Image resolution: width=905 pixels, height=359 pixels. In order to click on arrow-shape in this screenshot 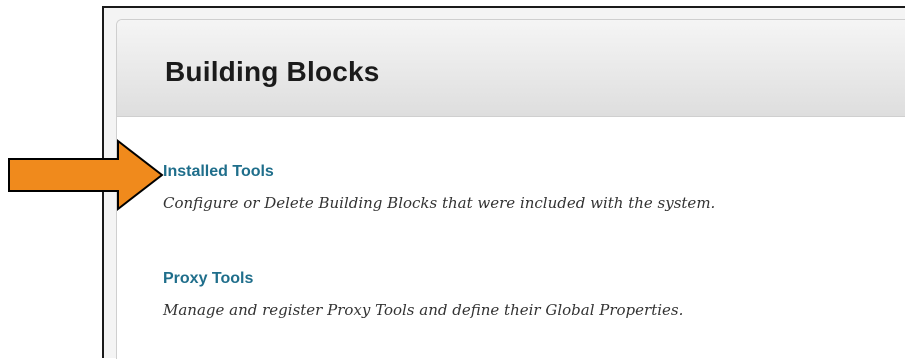, I will do `click(86, 175)`.